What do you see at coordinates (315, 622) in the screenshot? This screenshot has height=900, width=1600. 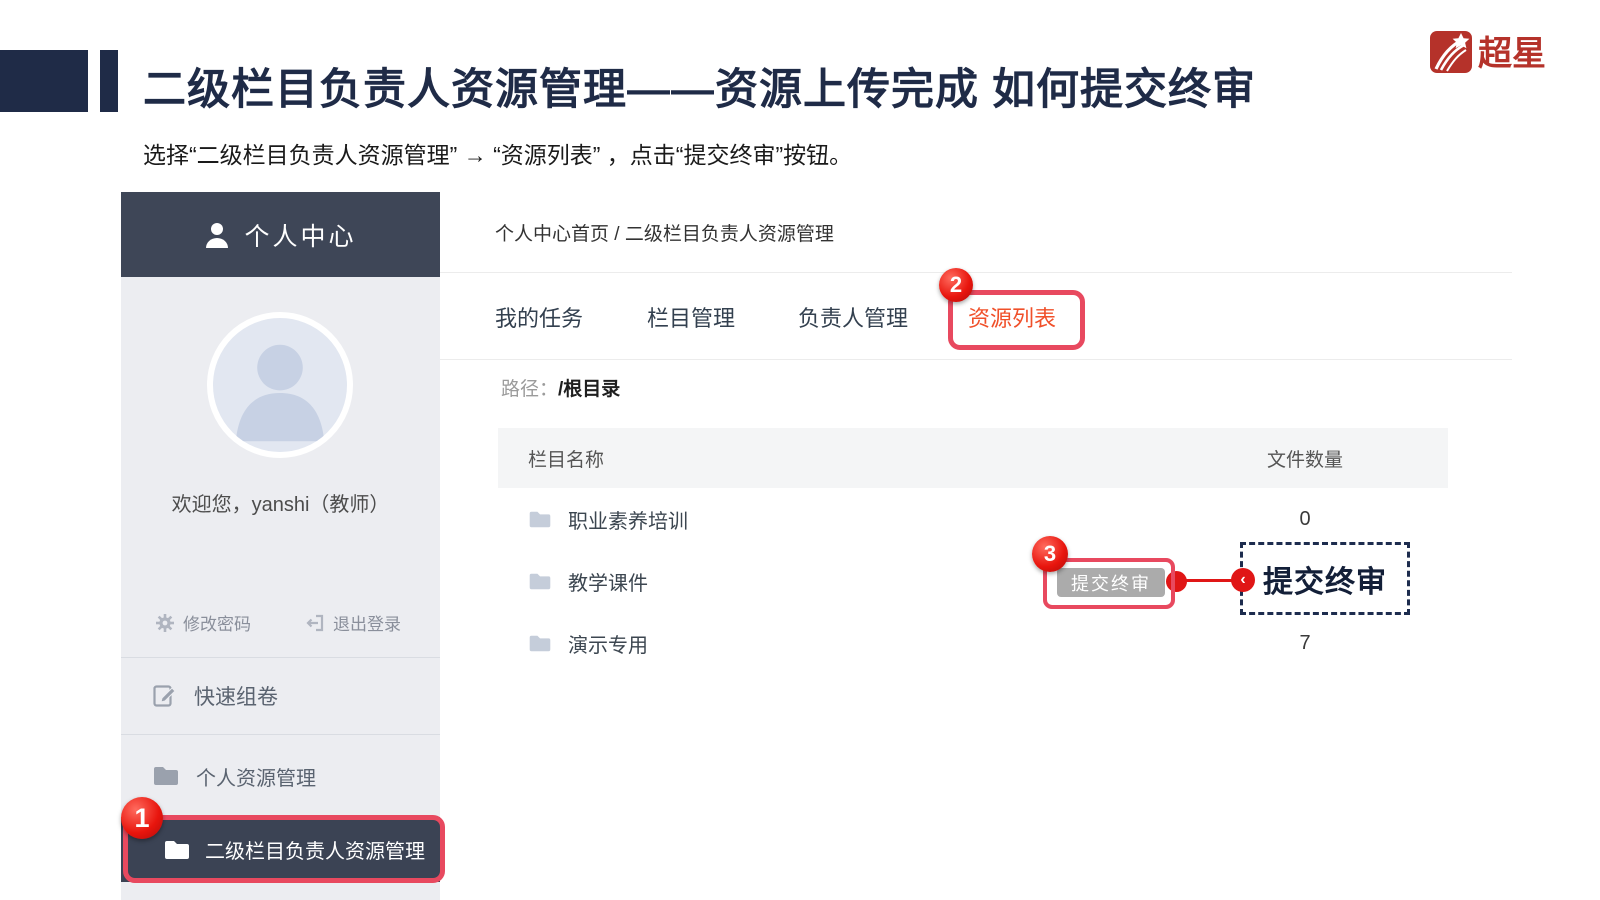 I see `logout-icon` at bounding box center [315, 622].